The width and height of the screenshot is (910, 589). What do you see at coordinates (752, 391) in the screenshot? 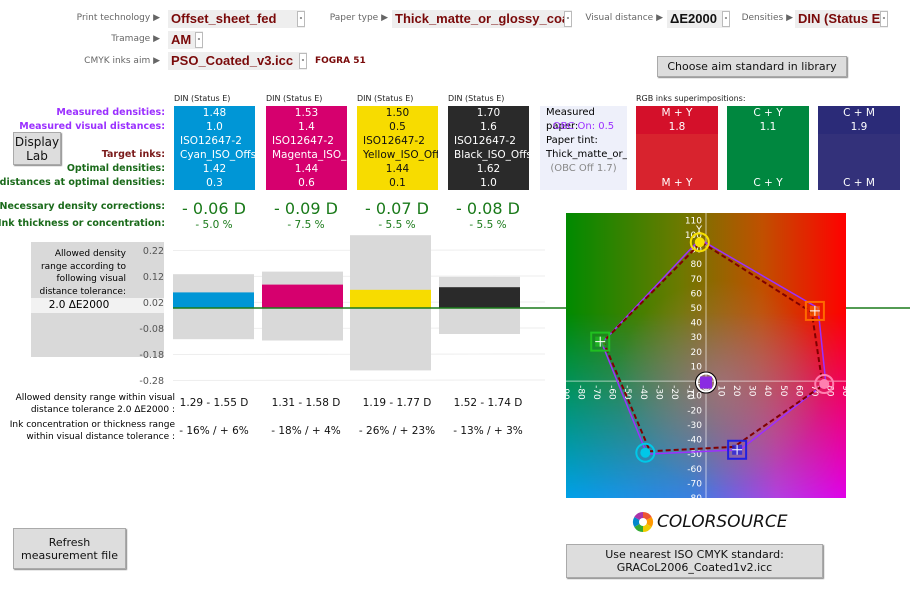
I see `lab-x-tick-label: 30` at bounding box center [752, 391].